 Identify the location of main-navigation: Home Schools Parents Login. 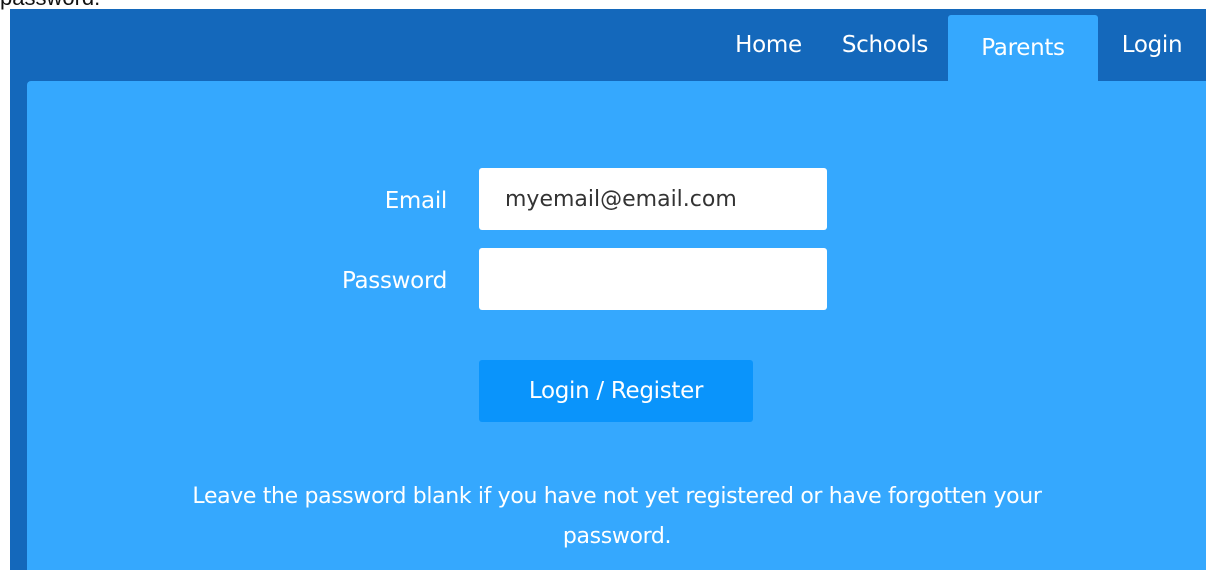
(960, 45).